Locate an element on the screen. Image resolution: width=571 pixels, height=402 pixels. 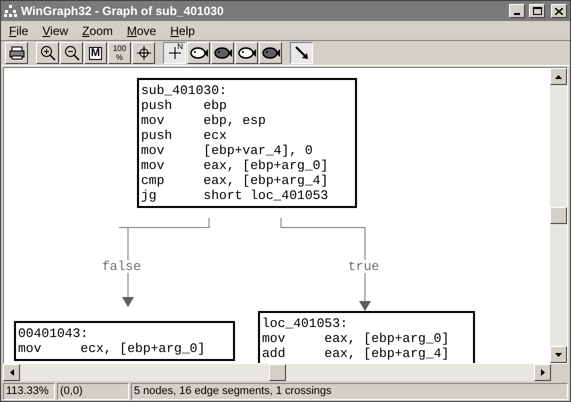
edge-label: true is located at coordinates (364, 266).